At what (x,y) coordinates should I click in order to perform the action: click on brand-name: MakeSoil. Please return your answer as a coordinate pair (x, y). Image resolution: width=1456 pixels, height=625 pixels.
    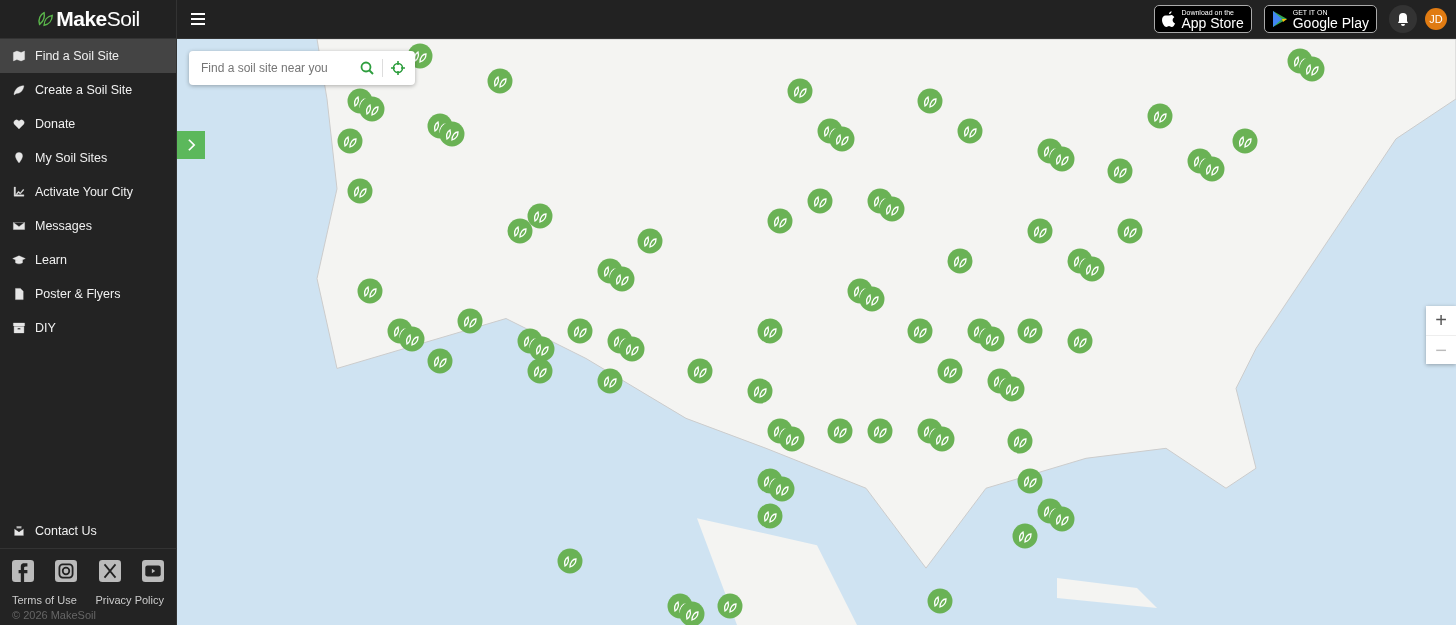
    Looking at the image, I should click on (98, 19).